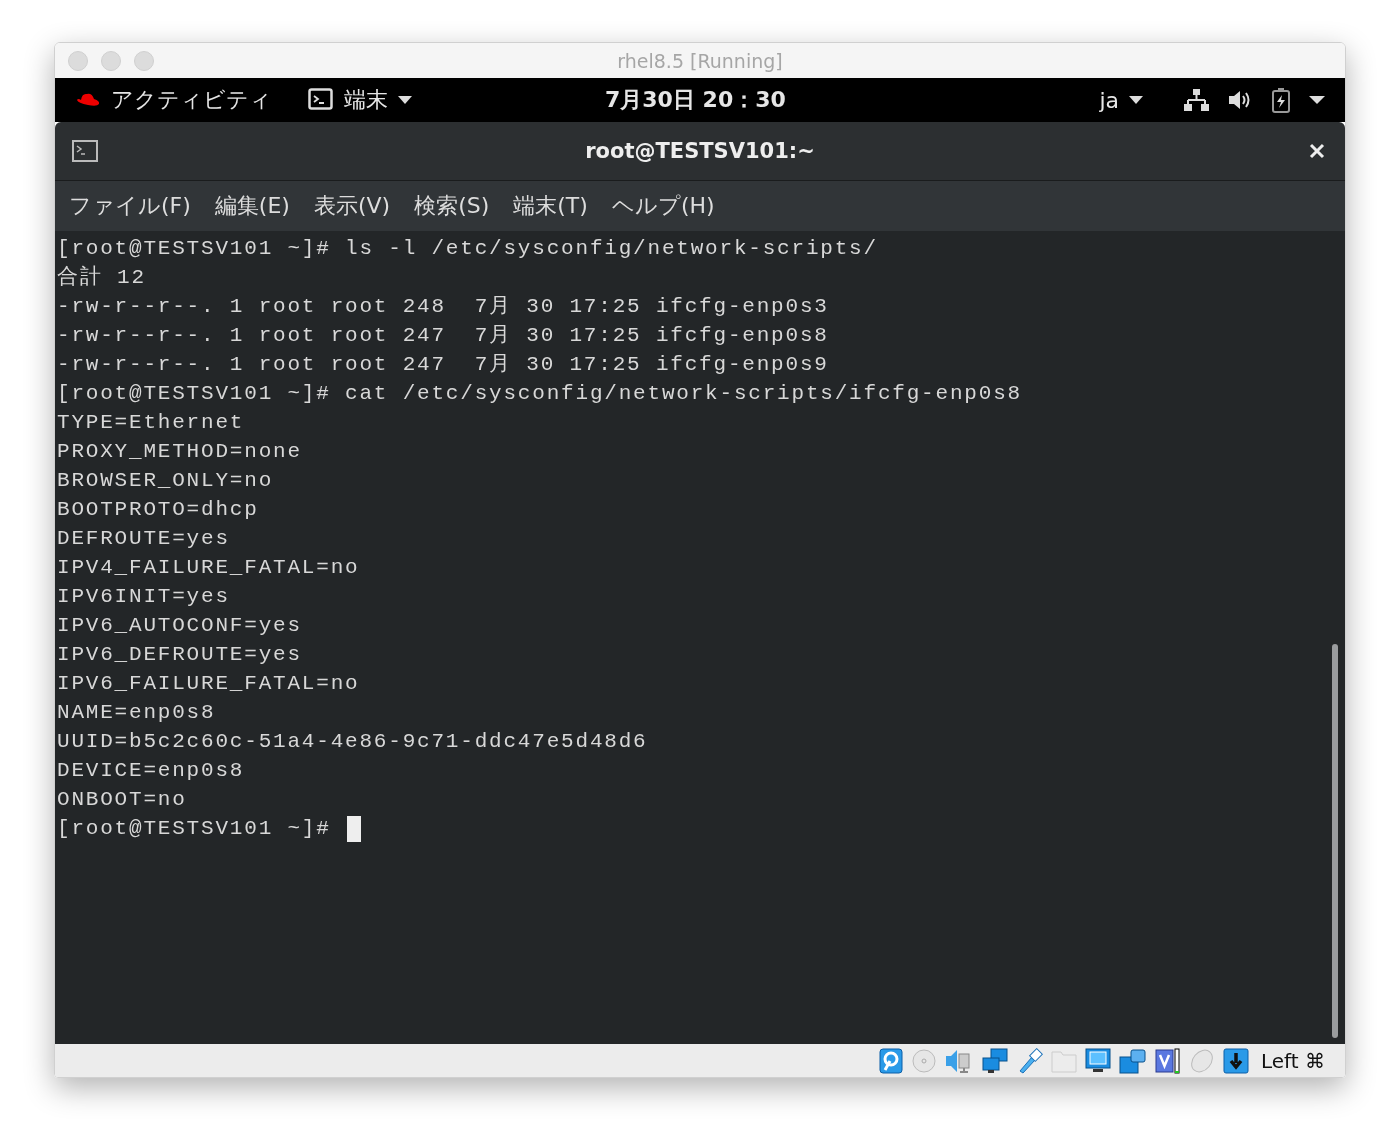 The width and height of the screenshot is (1400, 1146). What do you see at coordinates (1317, 151) in the screenshot?
I see `close-icon` at bounding box center [1317, 151].